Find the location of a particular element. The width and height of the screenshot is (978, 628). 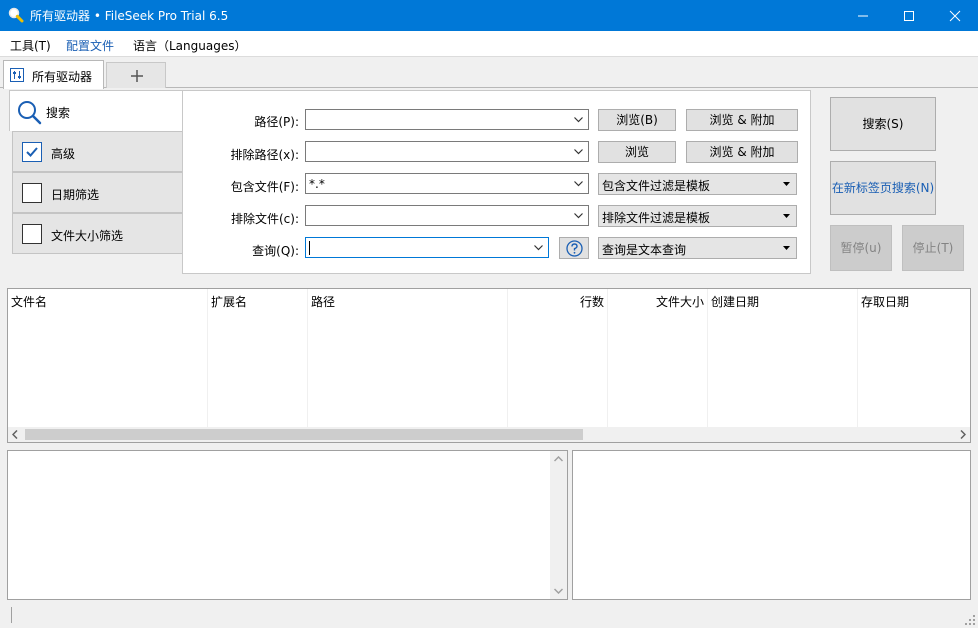

nav-date-filter-label: 日期筛选 is located at coordinates (75, 195).